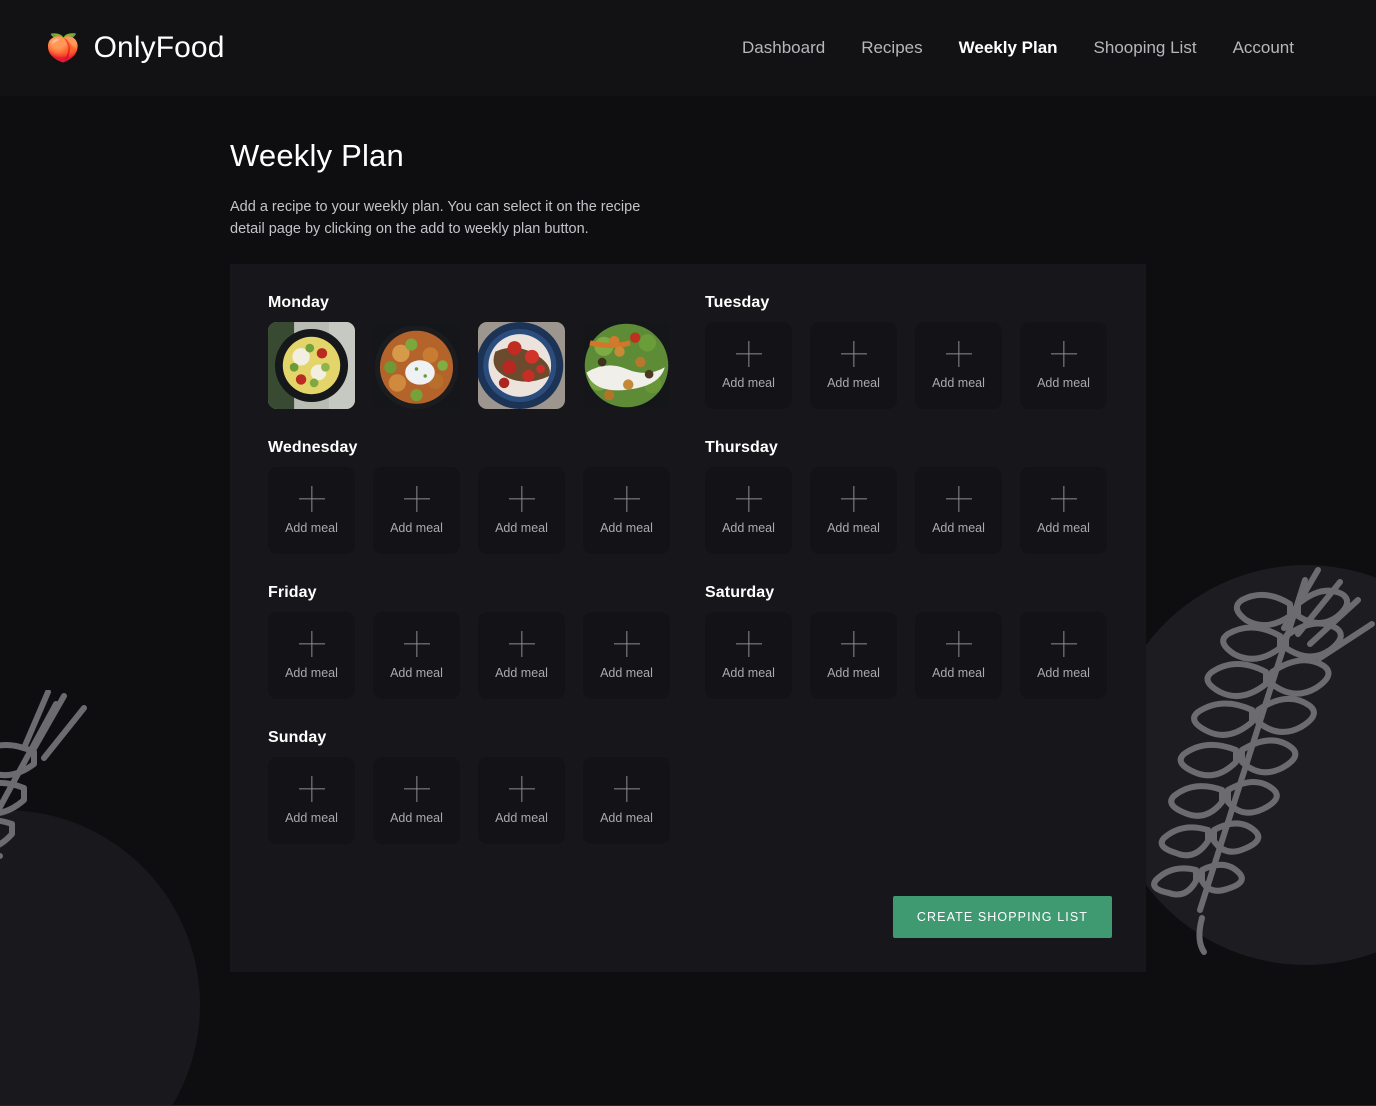 The width and height of the screenshot is (1376, 1106). I want to click on brand-logo-link: 🍑 OnlyFood, so click(135, 48).